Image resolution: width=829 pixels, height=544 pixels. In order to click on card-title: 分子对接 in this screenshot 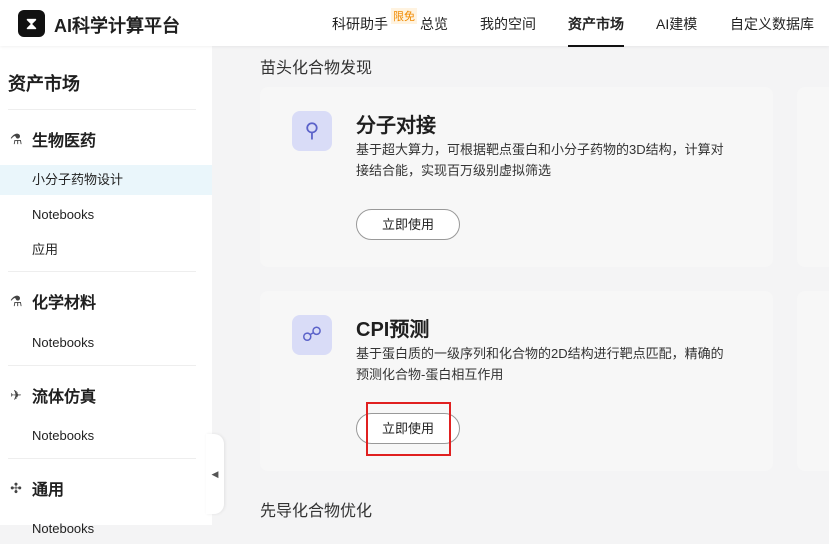, I will do `click(396, 126)`.